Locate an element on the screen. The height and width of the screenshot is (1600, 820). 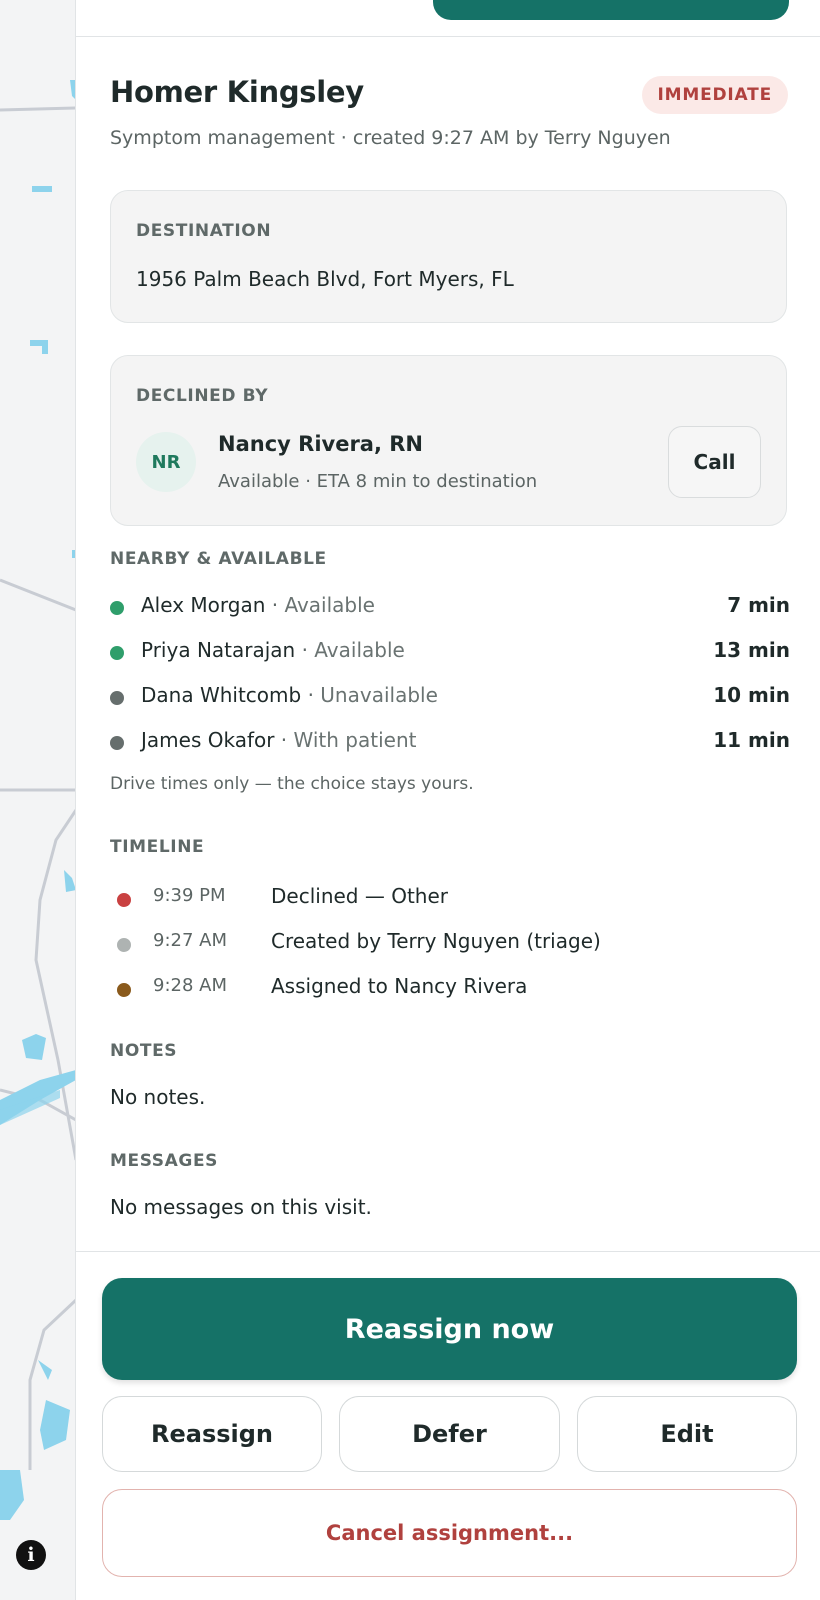
timeline-text: Created by Terry Nguyen (triage) is located at coordinates (436, 941).